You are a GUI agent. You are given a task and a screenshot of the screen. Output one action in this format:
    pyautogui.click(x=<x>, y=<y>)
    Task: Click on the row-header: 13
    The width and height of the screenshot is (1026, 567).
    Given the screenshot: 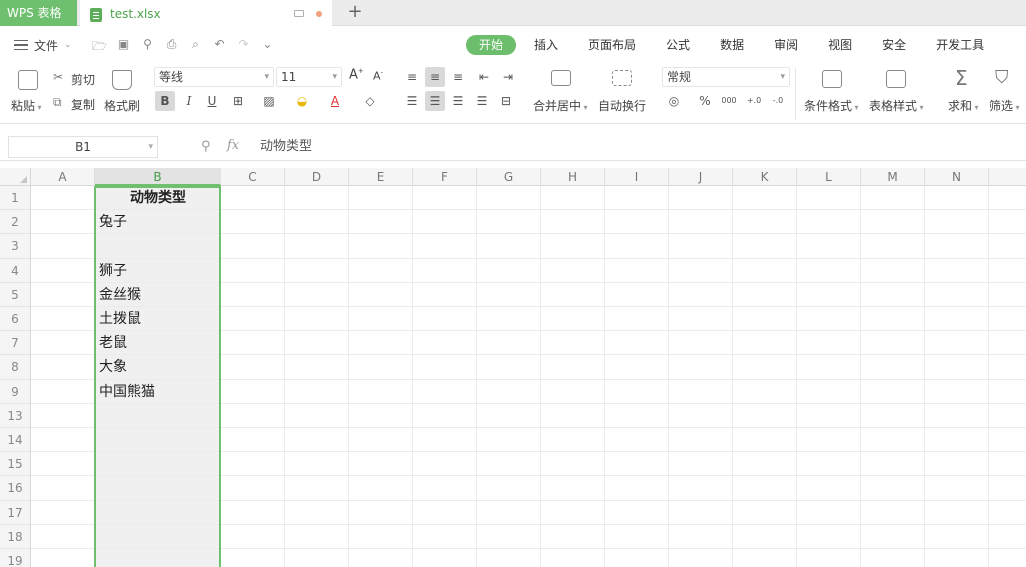 What is the action you would take?
    pyautogui.click(x=15, y=416)
    